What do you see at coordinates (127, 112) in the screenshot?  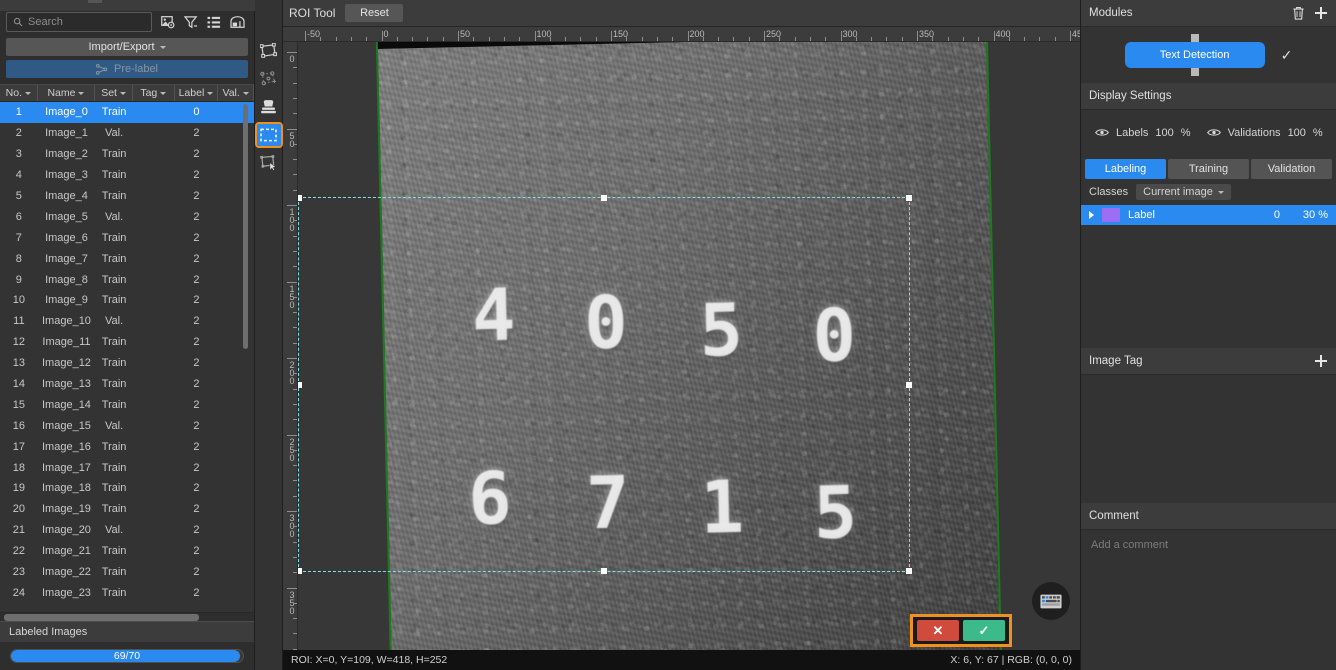 I see `table-row: 1 Image_0 Train 0` at bounding box center [127, 112].